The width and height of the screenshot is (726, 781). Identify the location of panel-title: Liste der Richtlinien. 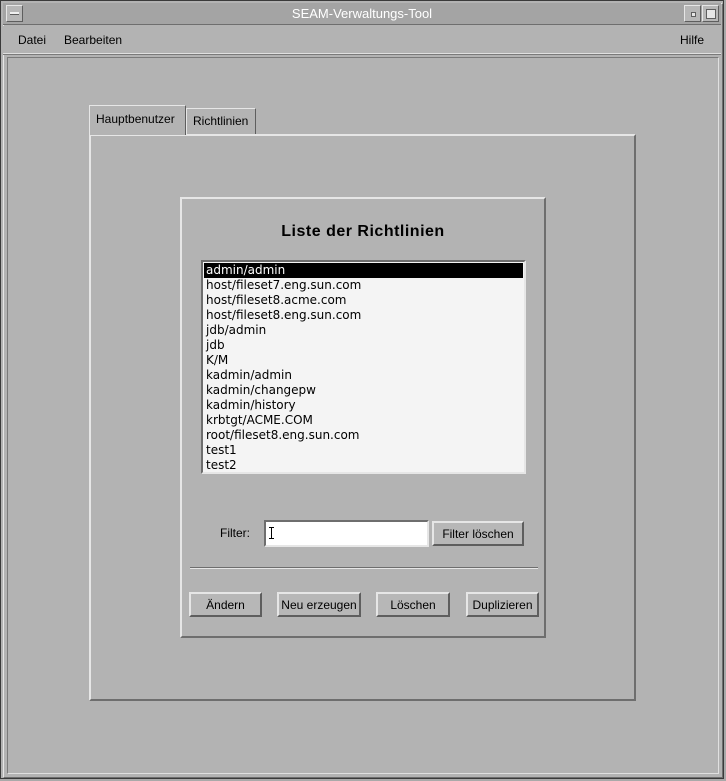
(363, 231).